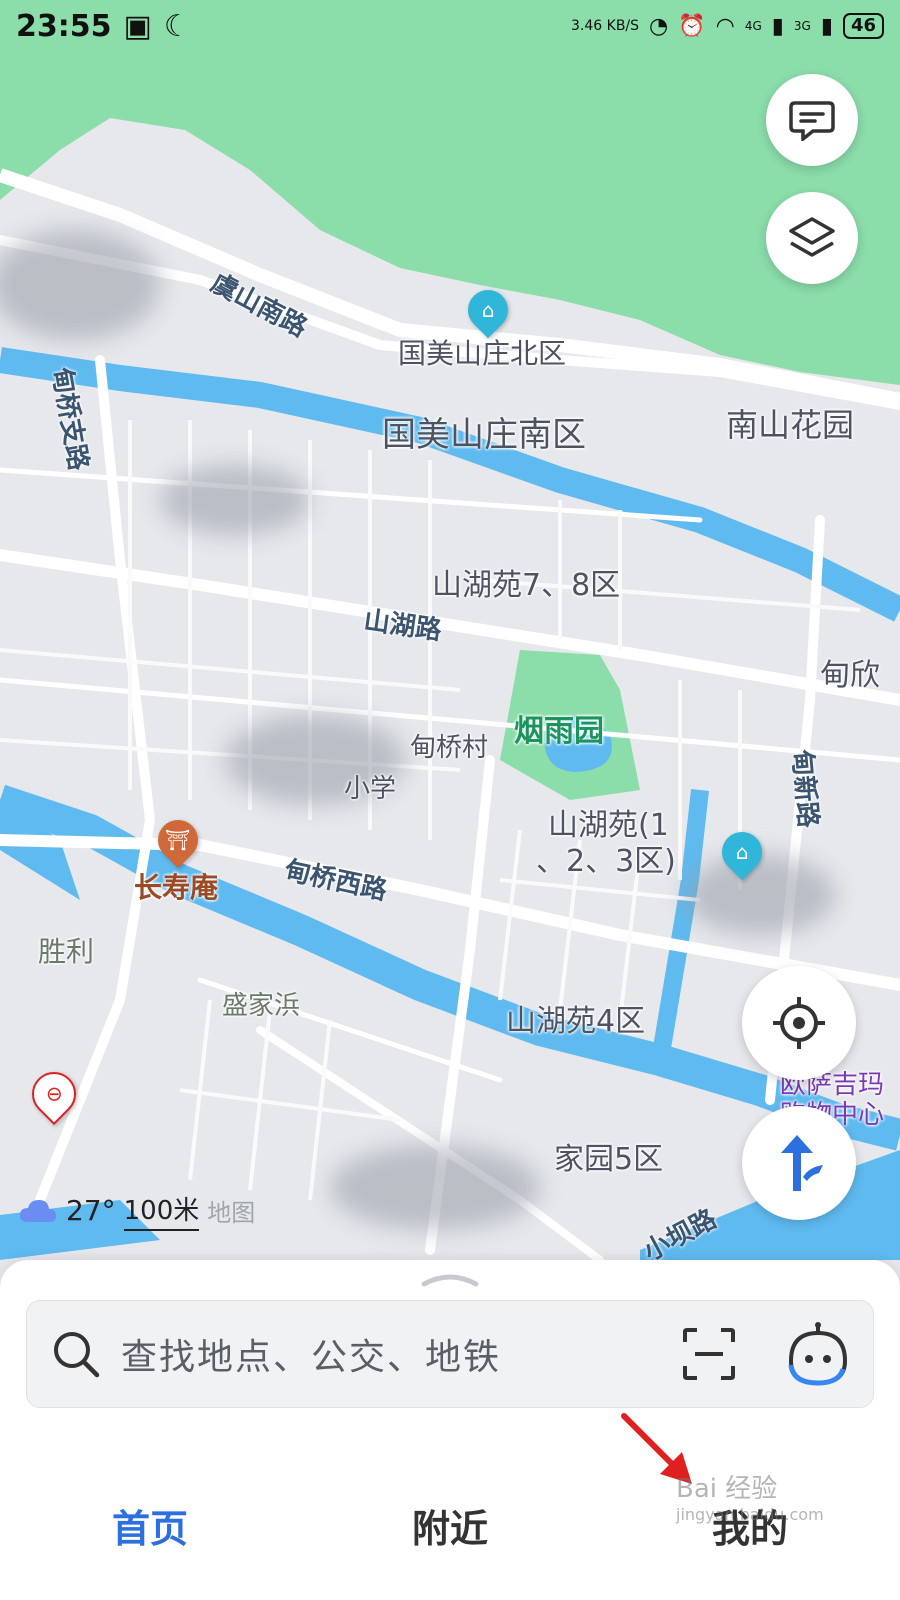  I want to click on wifi-icon: ◠, so click(725, 26).